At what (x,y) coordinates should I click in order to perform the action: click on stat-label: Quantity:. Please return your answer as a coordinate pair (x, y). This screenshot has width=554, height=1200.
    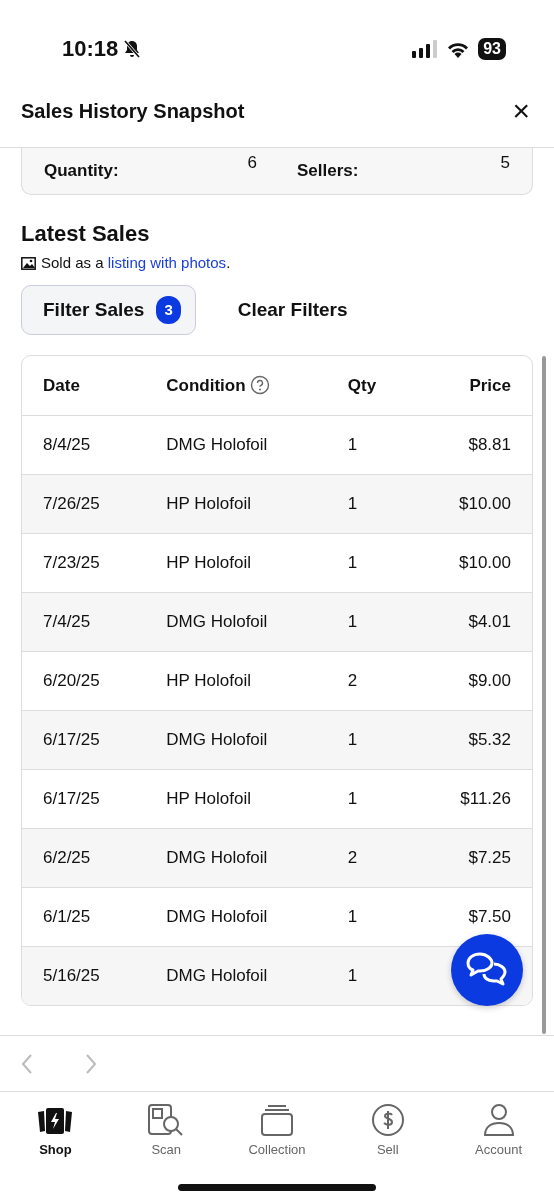
    Looking at the image, I should click on (82, 171).